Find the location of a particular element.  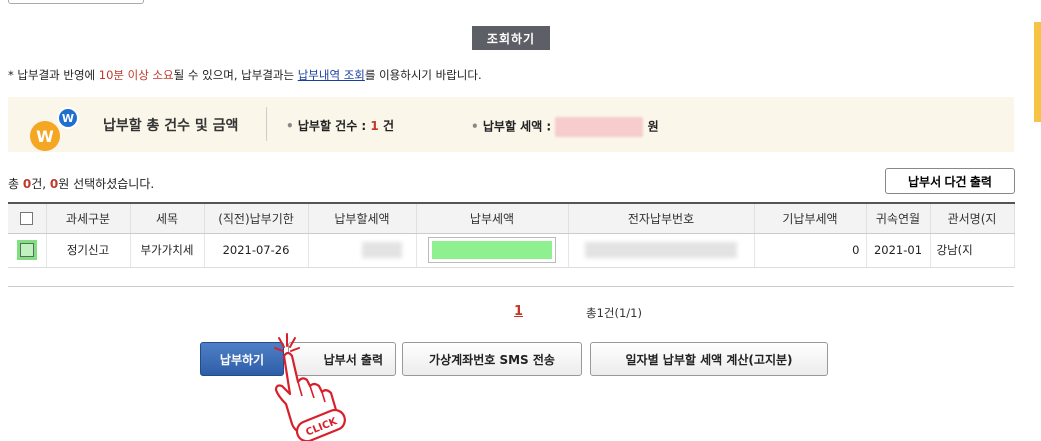

cell-period: 2021-01 is located at coordinates (898, 250).